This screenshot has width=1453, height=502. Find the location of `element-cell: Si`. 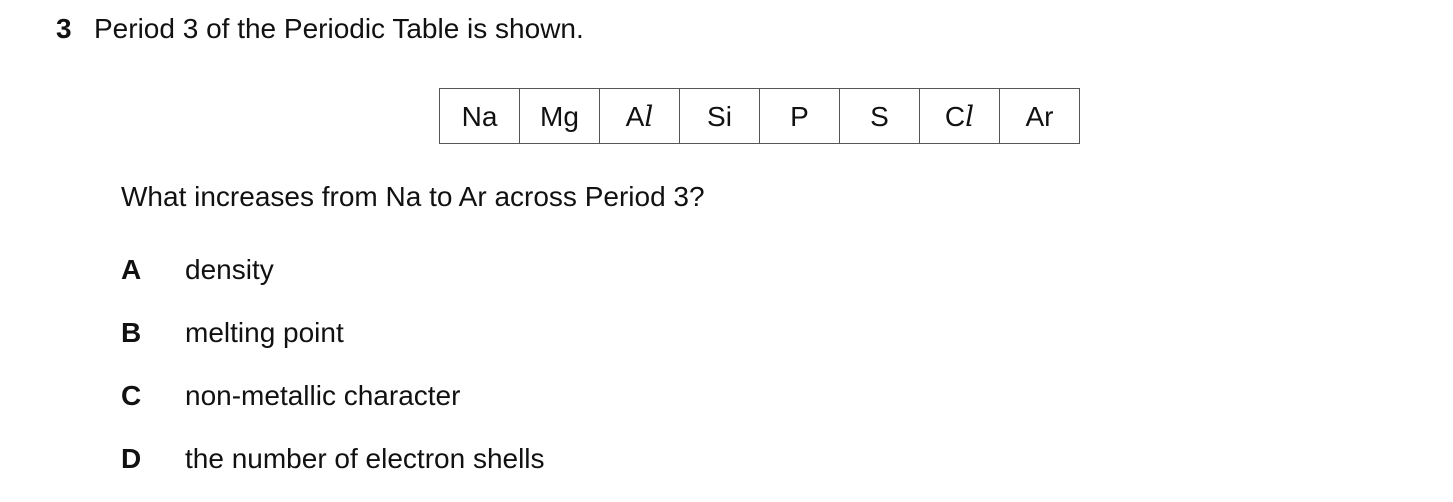

element-cell: Si is located at coordinates (719, 116).